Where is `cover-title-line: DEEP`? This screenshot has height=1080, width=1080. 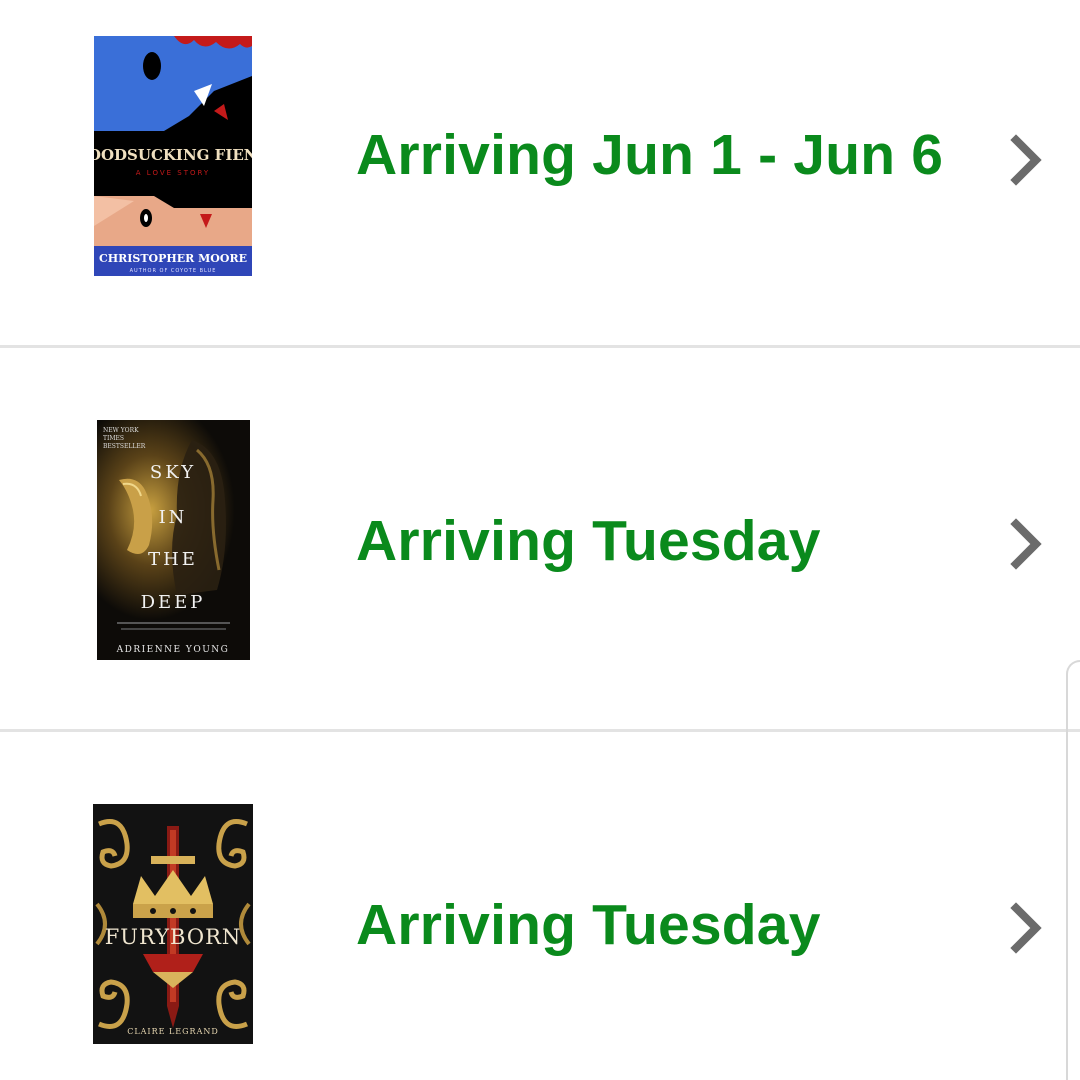 cover-title-line: DEEP is located at coordinates (173, 602).